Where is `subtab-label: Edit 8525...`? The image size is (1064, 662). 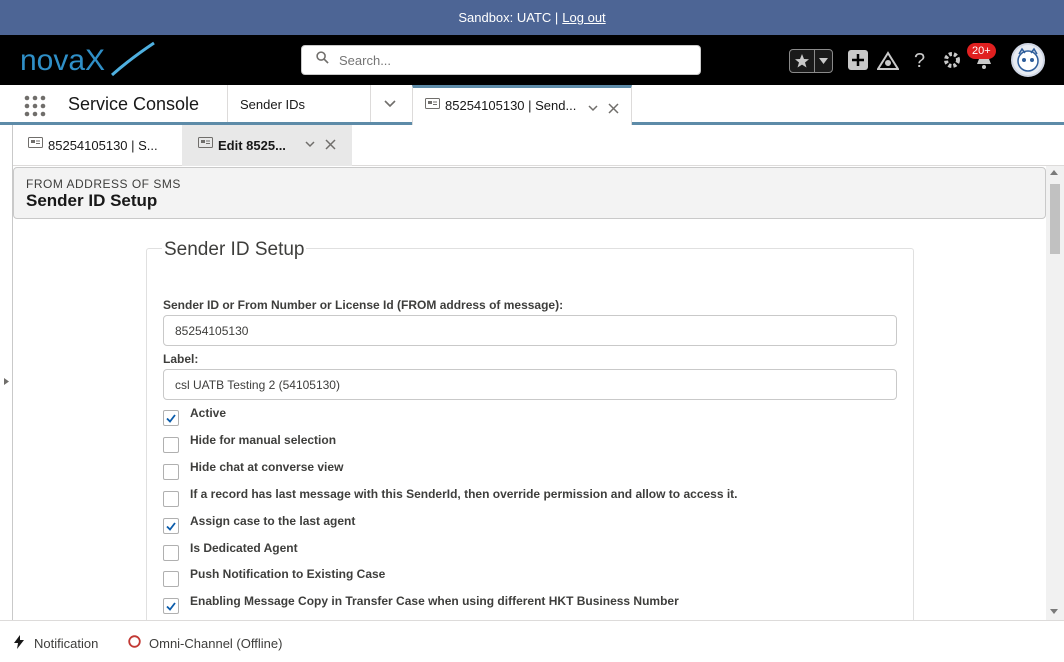
subtab-label: Edit 8525... is located at coordinates (252, 145).